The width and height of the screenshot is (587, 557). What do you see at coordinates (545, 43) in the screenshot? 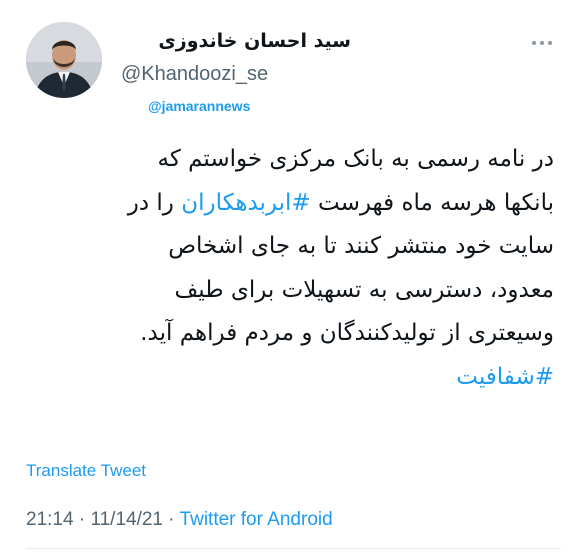
I see `more-horizontal-icon` at bounding box center [545, 43].